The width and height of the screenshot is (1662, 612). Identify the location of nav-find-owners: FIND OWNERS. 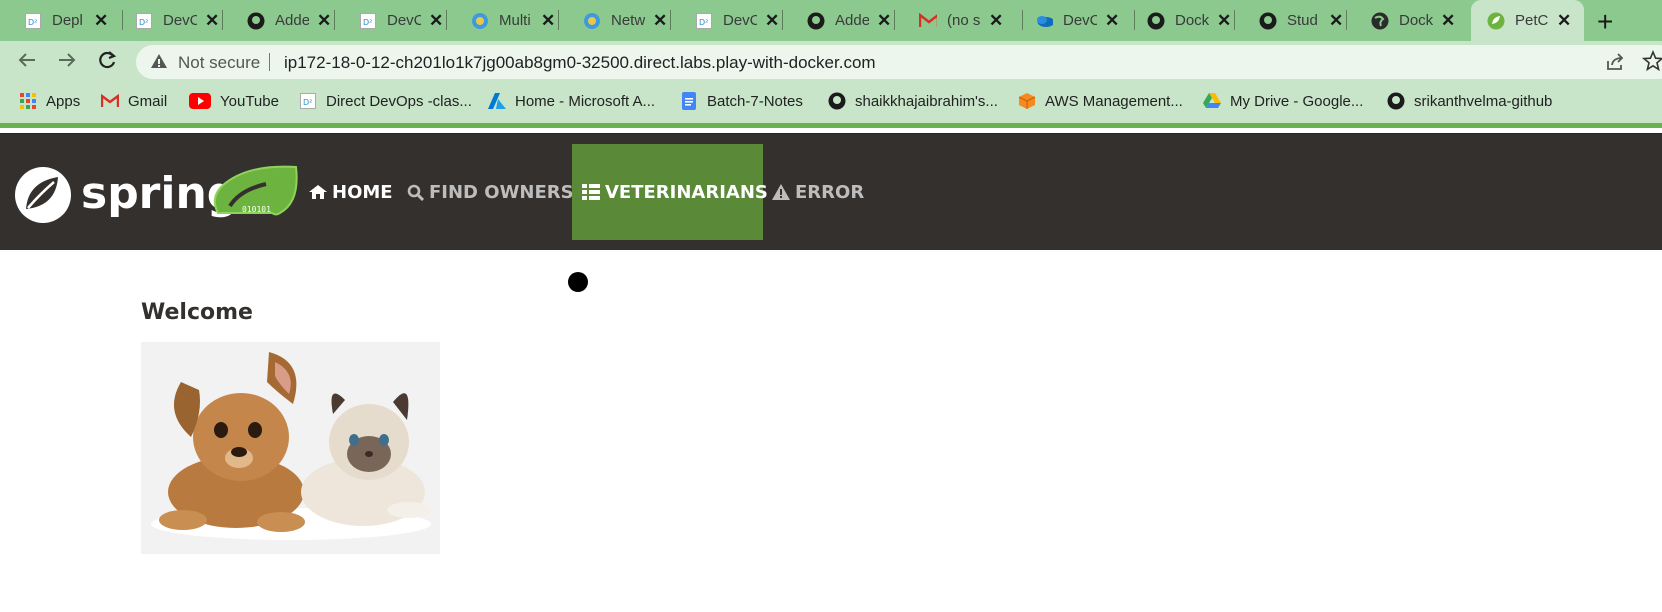
(490, 192).